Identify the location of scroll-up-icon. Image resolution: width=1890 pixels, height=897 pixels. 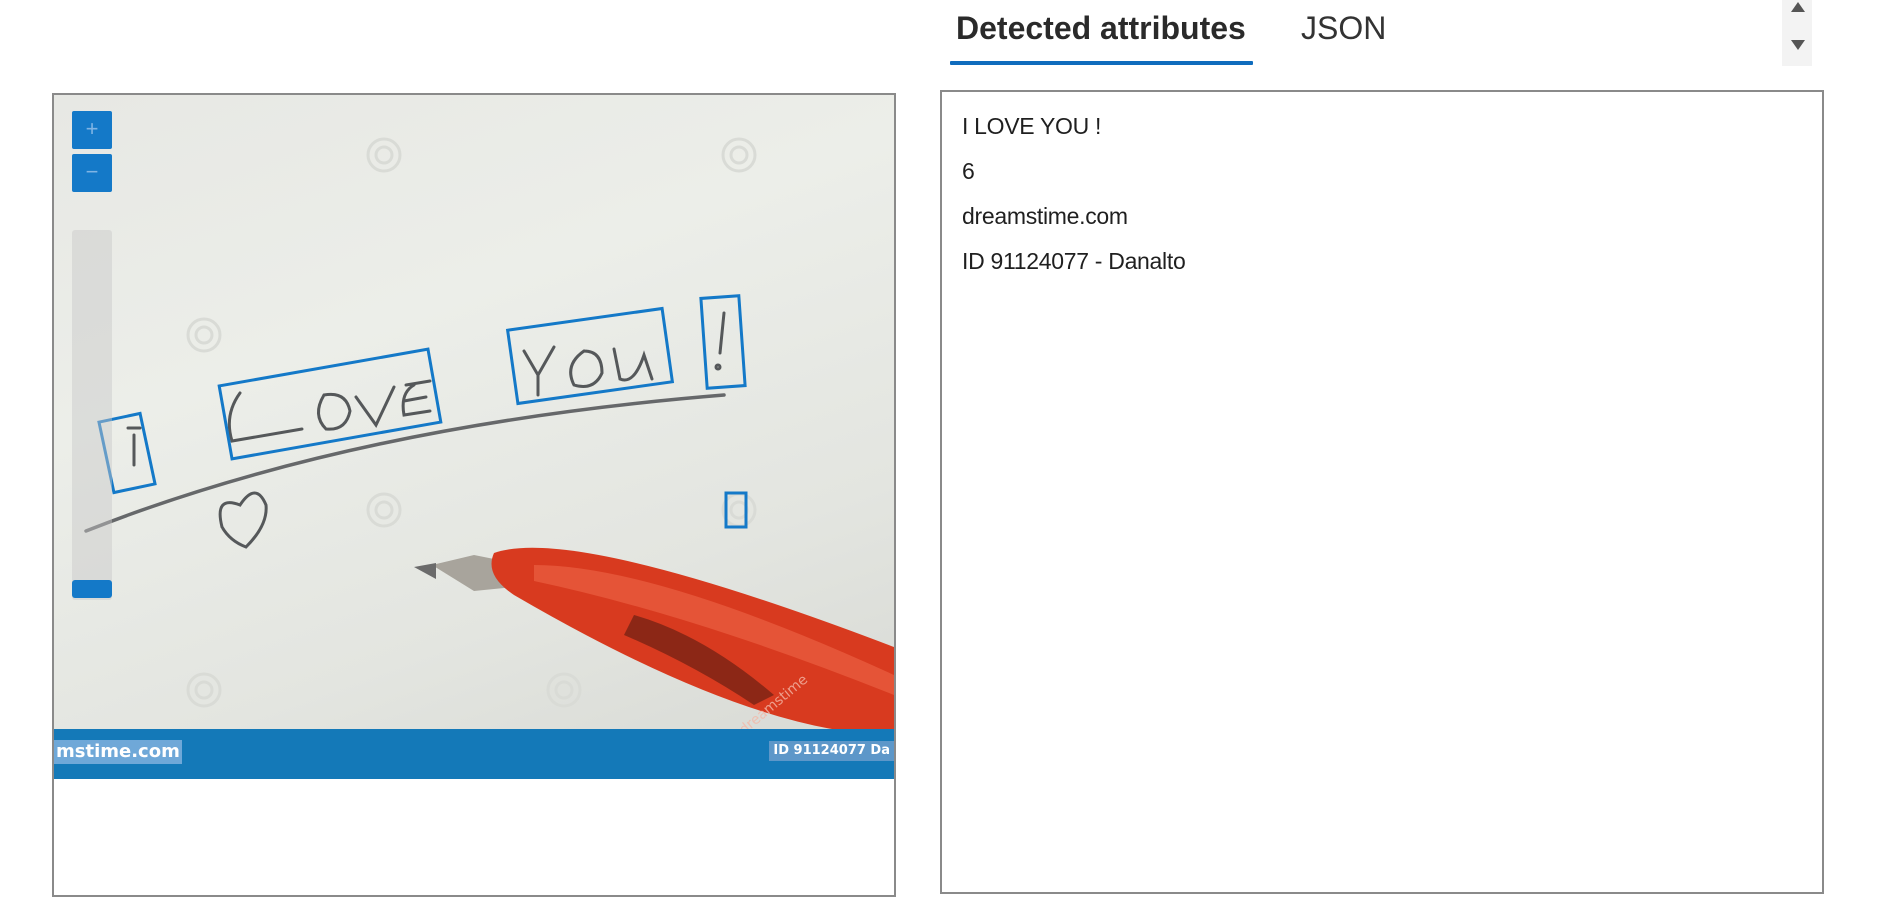
(1798, 7).